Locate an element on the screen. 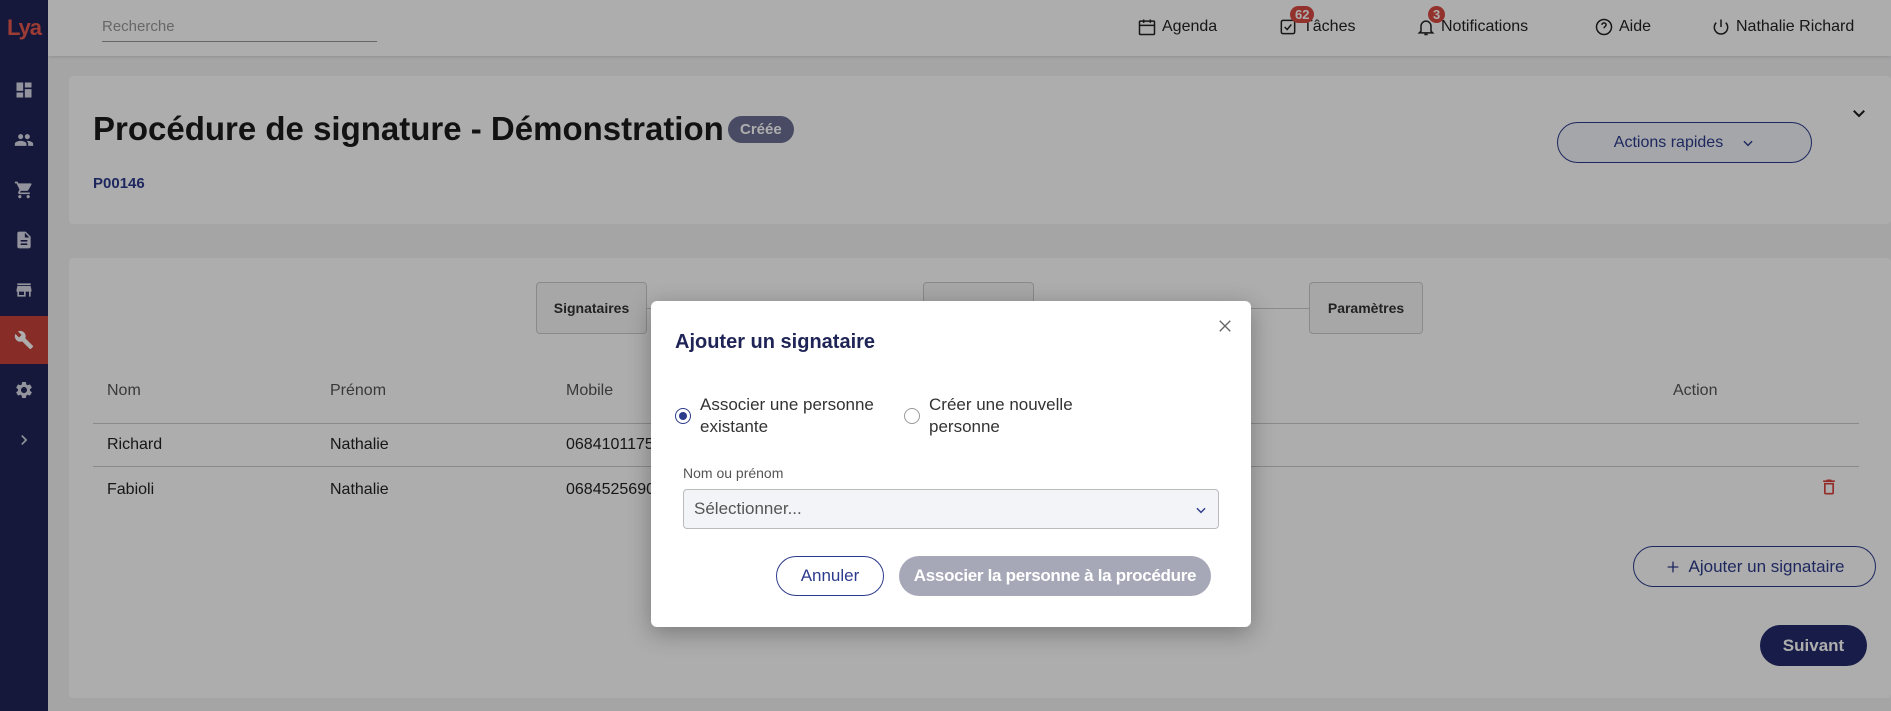 The height and width of the screenshot is (711, 1891). close-icon is located at coordinates (1225, 326).